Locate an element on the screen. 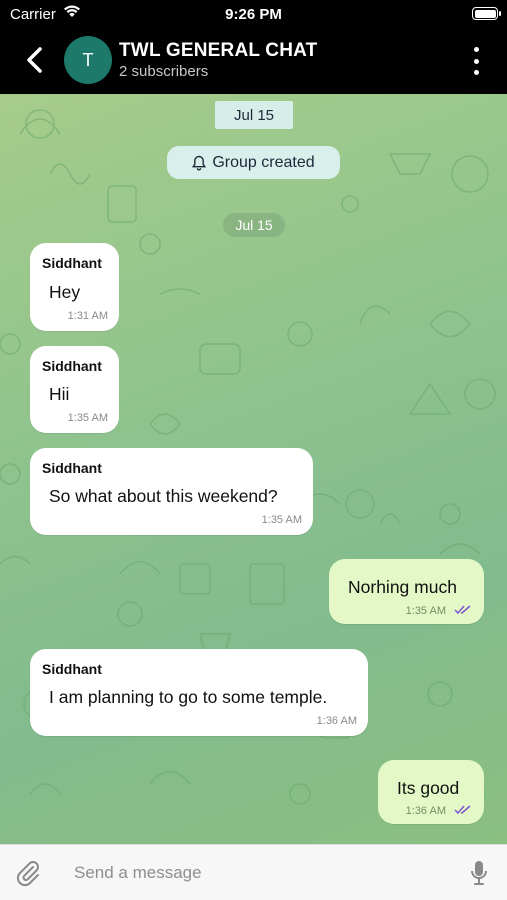  back-chevron-icon is located at coordinates (36, 60).